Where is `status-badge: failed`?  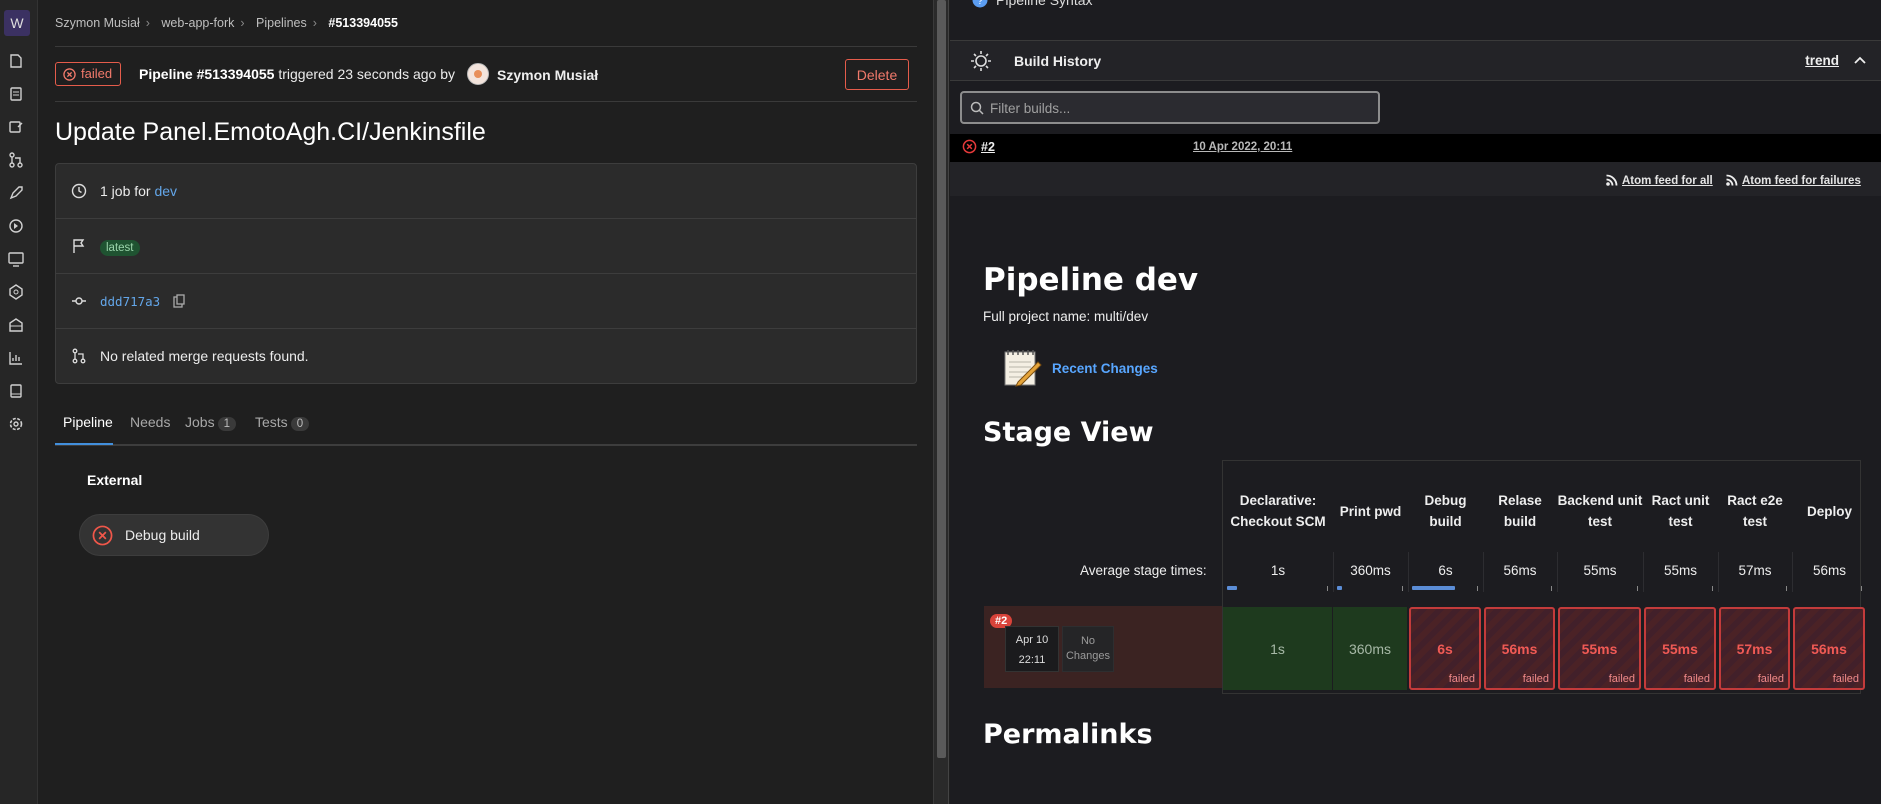 status-badge: failed is located at coordinates (88, 74).